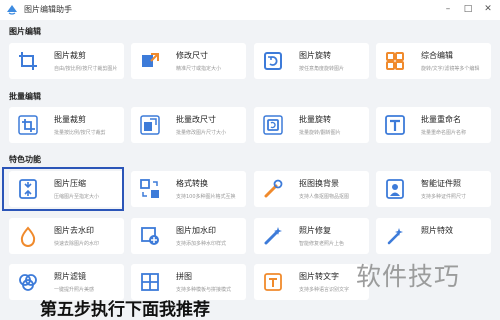 This screenshot has width=500, height=320. What do you see at coordinates (150, 282) in the screenshot?
I see `collage-icon` at bounding box center [150, 282].